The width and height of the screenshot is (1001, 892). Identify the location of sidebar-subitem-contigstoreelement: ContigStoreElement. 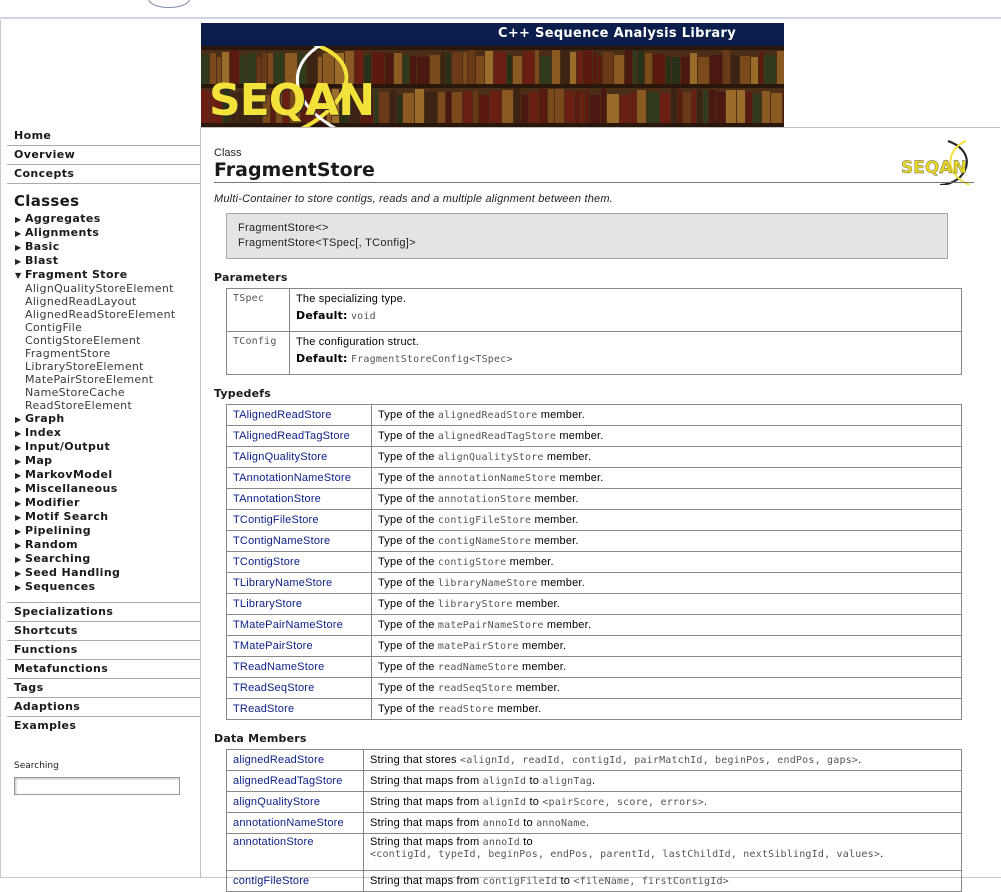
(103, 340).